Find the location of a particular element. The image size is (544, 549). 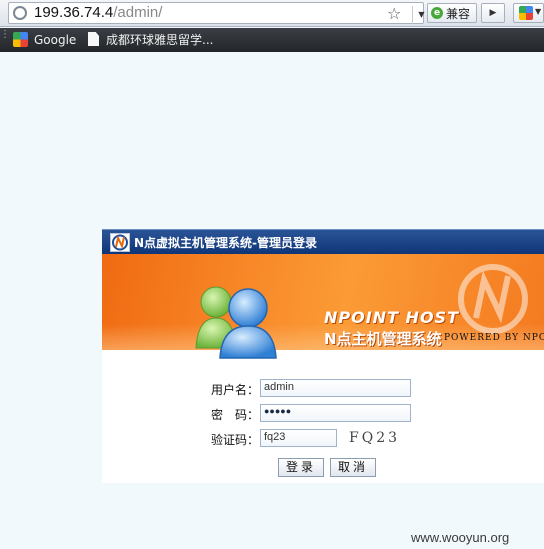

npoint-watermark-icon is located at coordinates (493, 299).